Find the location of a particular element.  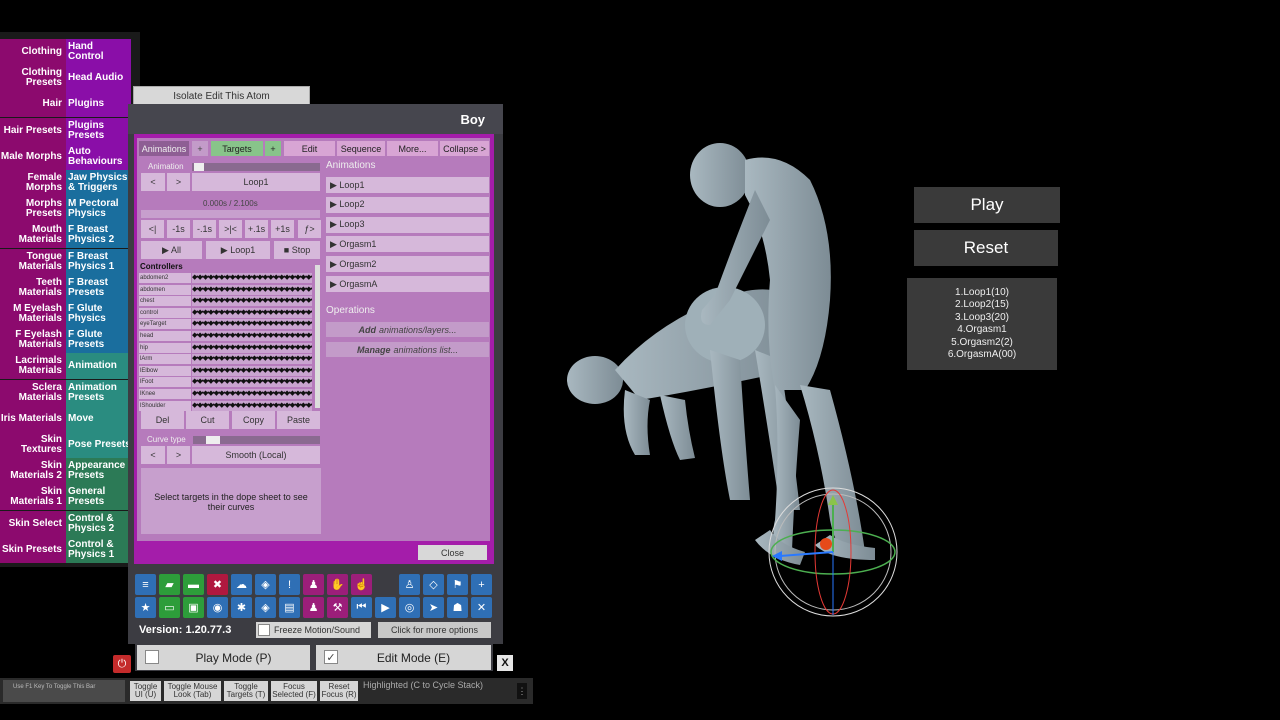

toggle-ui-button: Toggle UI (U) is located at coordinates (145, 691).